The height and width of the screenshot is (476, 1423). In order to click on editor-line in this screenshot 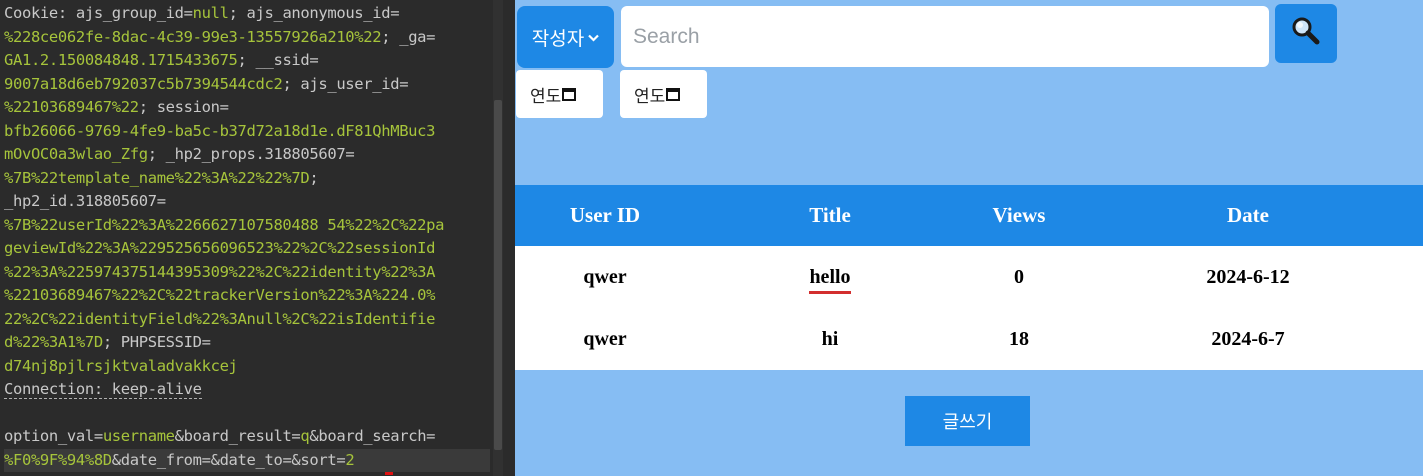, I will do `click(247, 414)`.